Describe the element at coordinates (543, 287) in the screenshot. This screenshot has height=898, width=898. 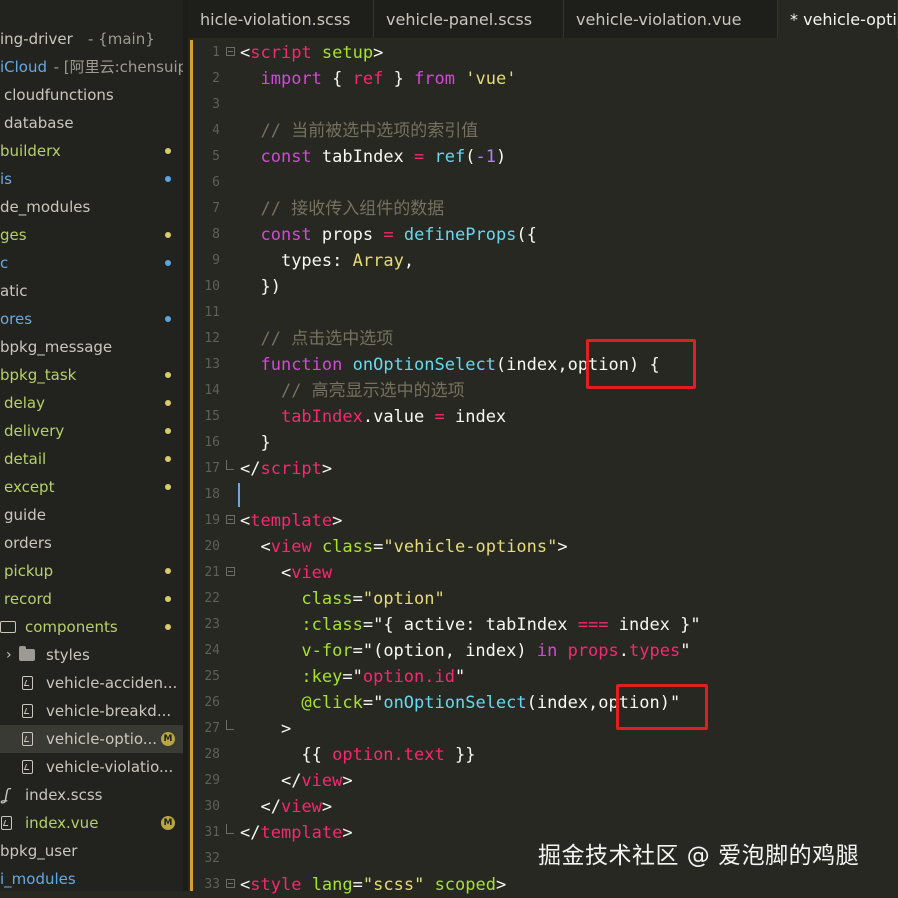
I see `code-line: 10 })` at that location.